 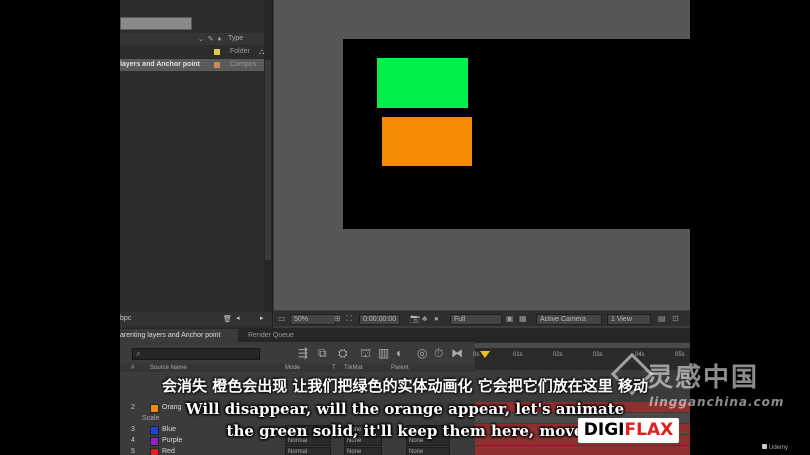 I want to click on column-header-icons: ⌄ ✎ ♦, so click(x=210, y=39).